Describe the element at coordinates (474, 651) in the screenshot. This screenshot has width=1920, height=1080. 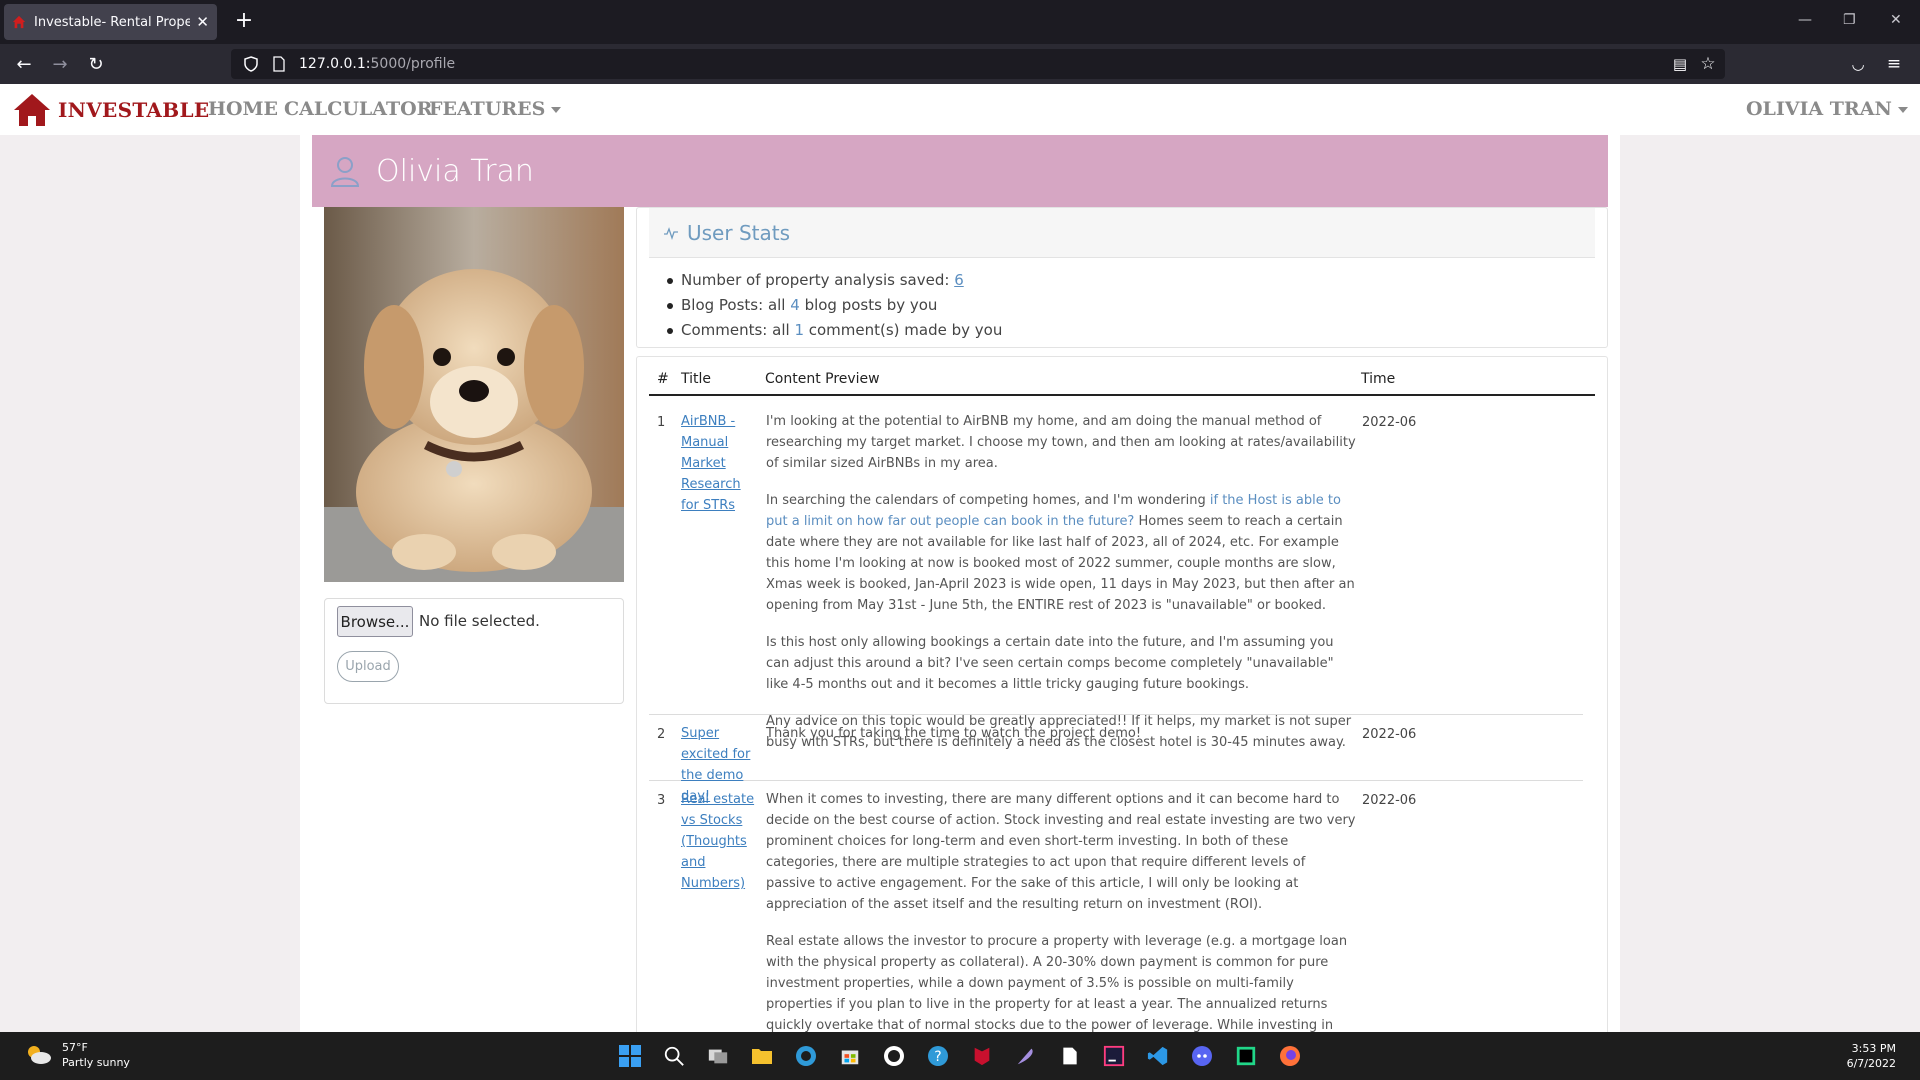
I see `upload-card: Browse... No file selected. Upload` at that location.